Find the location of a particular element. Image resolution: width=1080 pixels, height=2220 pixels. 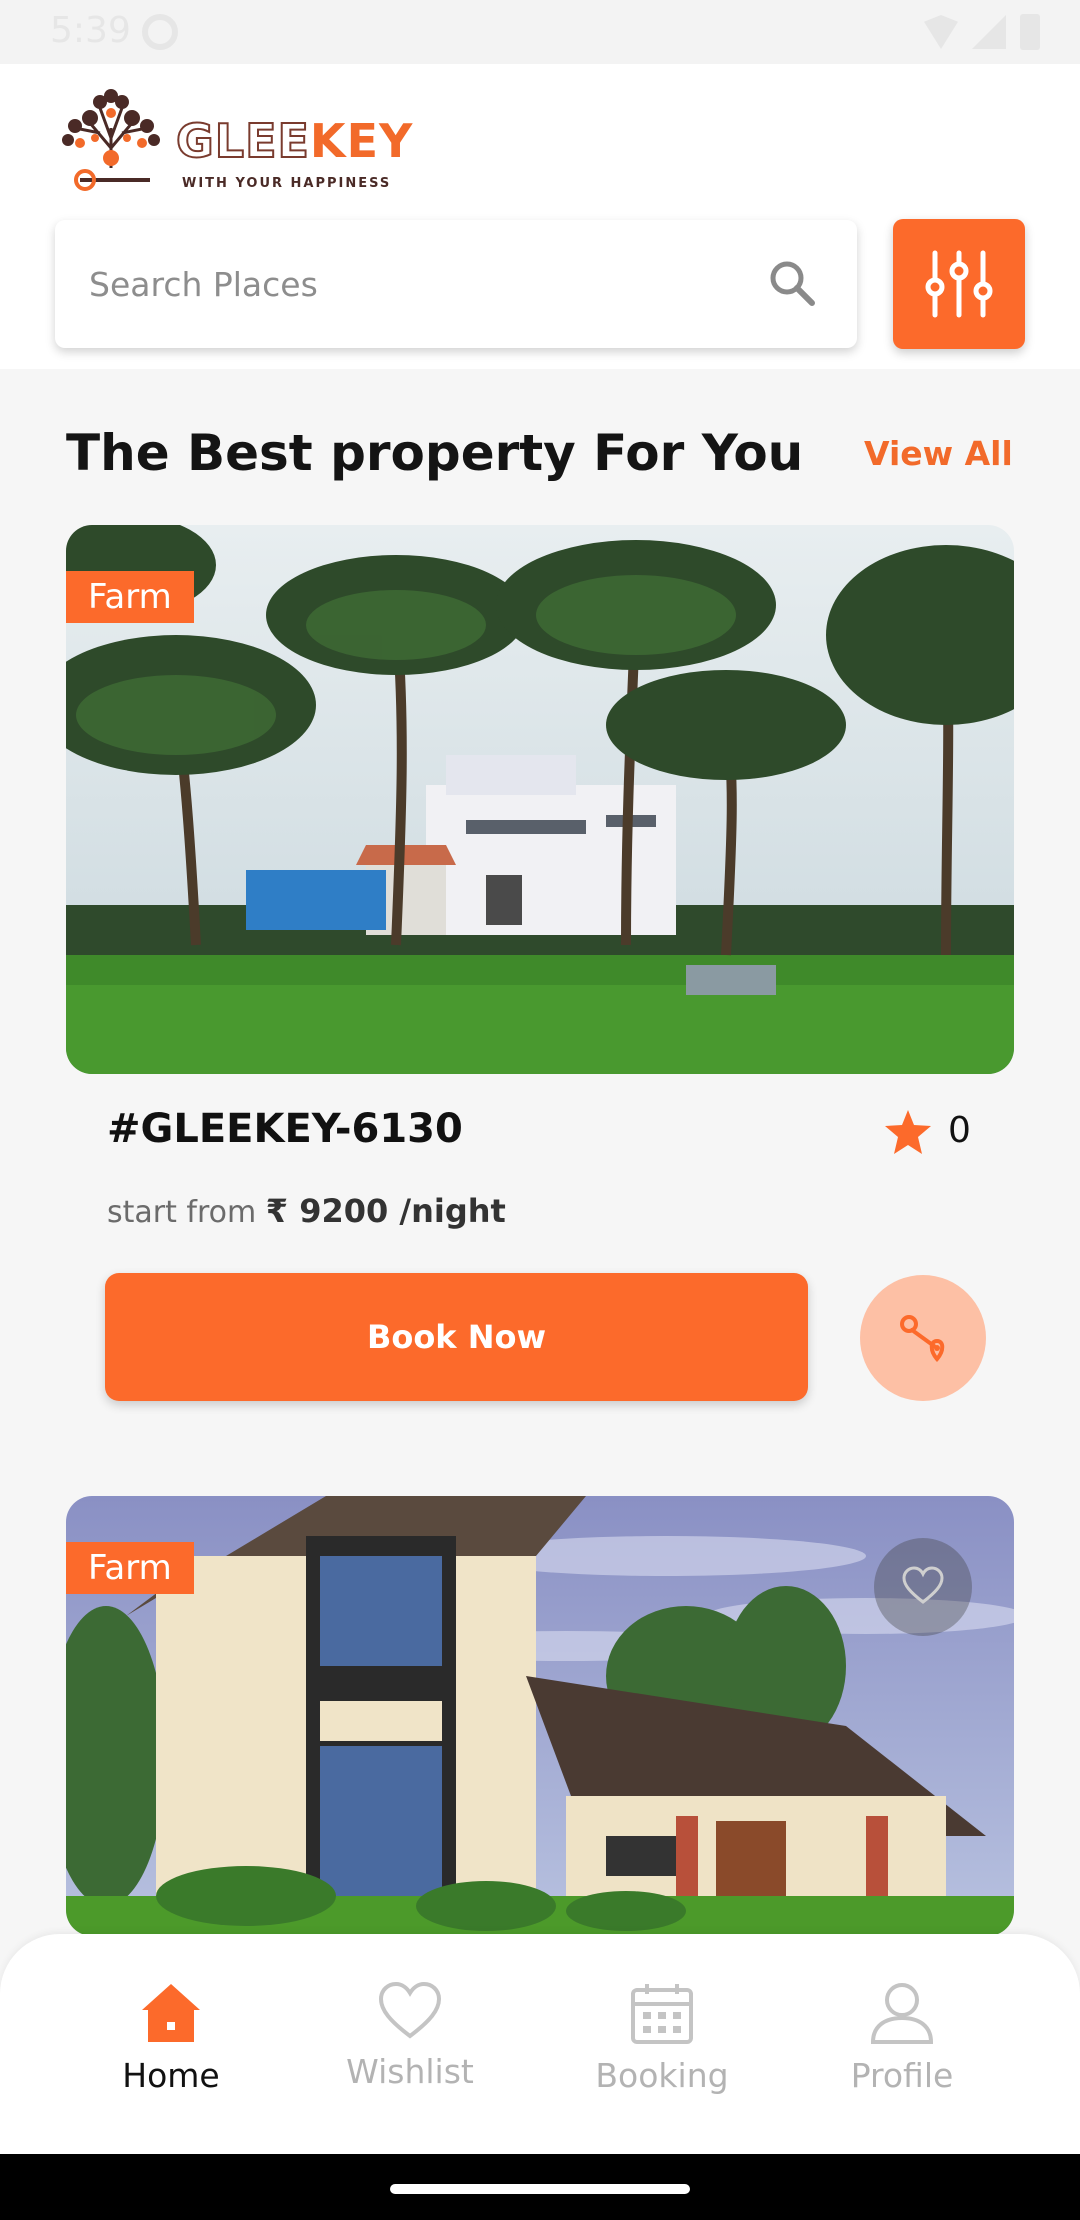

nav-booking: Booking is located at coordinates (662, 2037).